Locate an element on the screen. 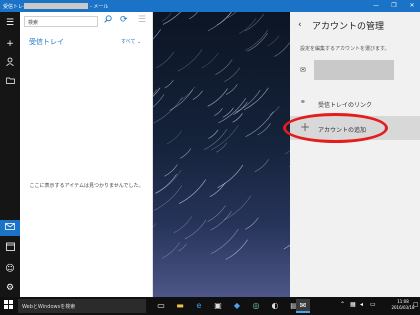 The image size is (420, 315). search-icon is located at coordinates (108, 20).